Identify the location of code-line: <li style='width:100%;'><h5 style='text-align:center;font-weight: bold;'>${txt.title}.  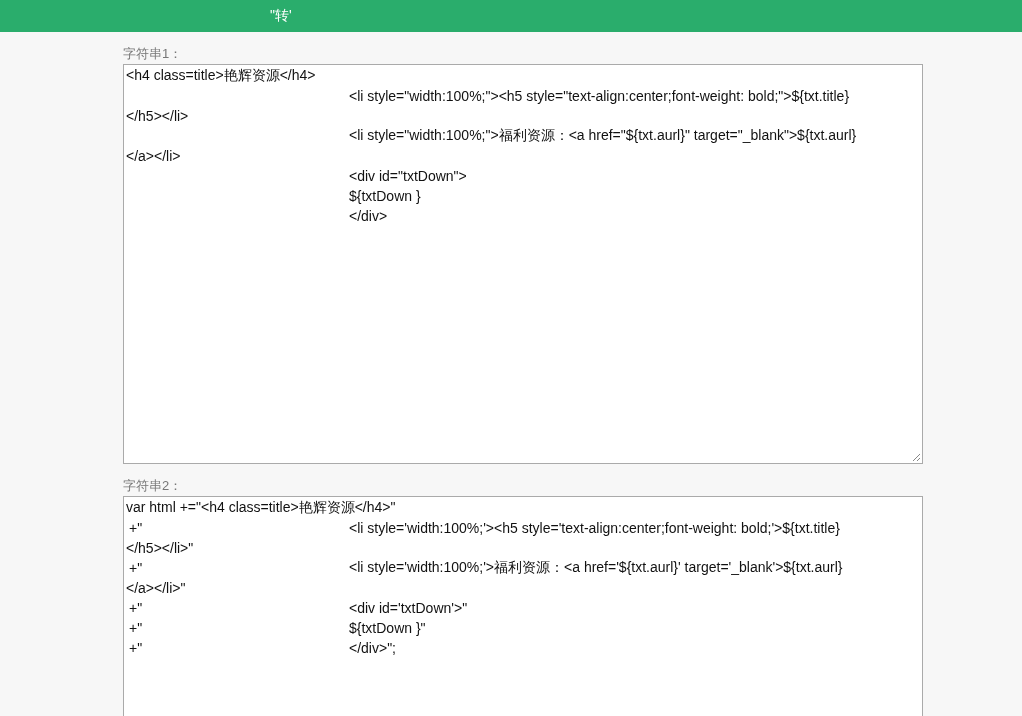
(594, 528).